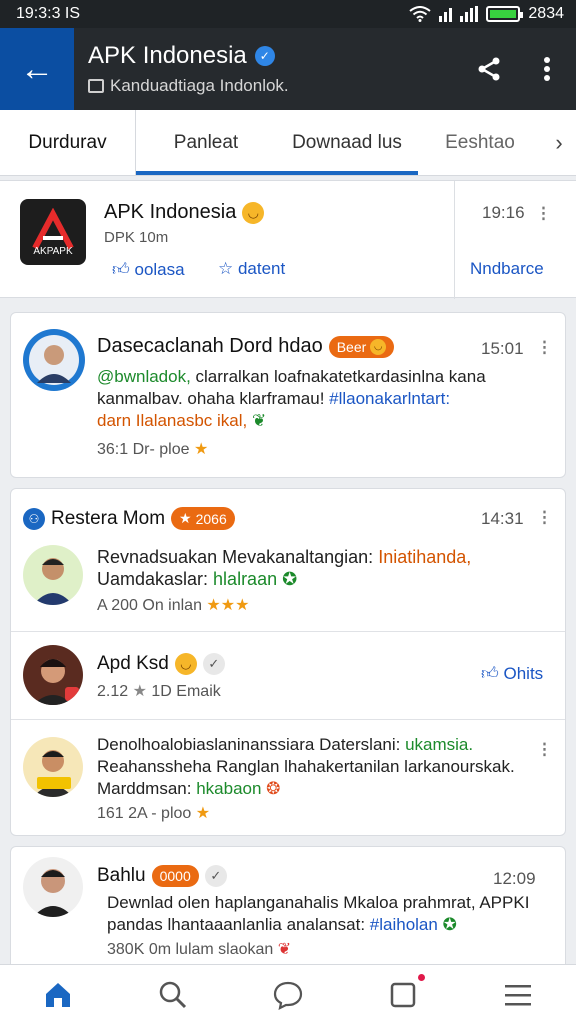 This screenshot has height=1024, width=576. I want to click on signal-icon, so click(446, 14).